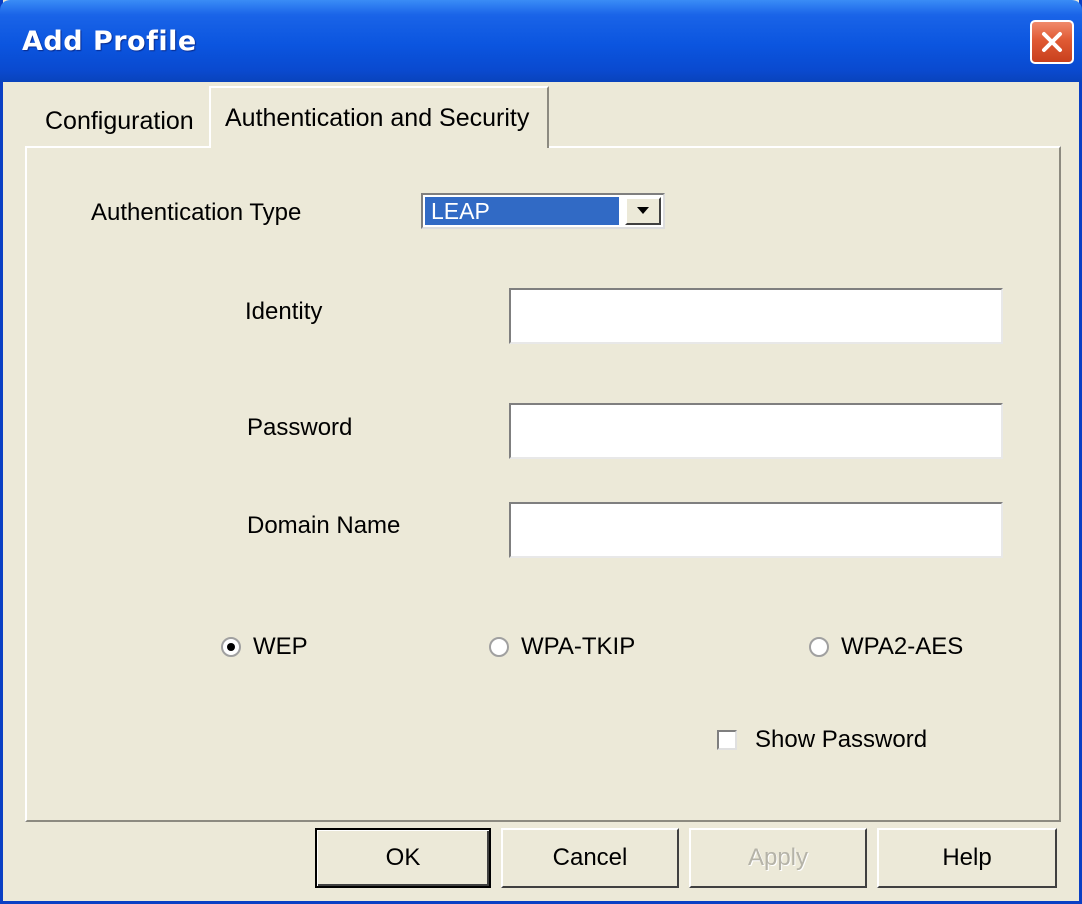  I want to click on radio-button-checked, so click(231, 647).